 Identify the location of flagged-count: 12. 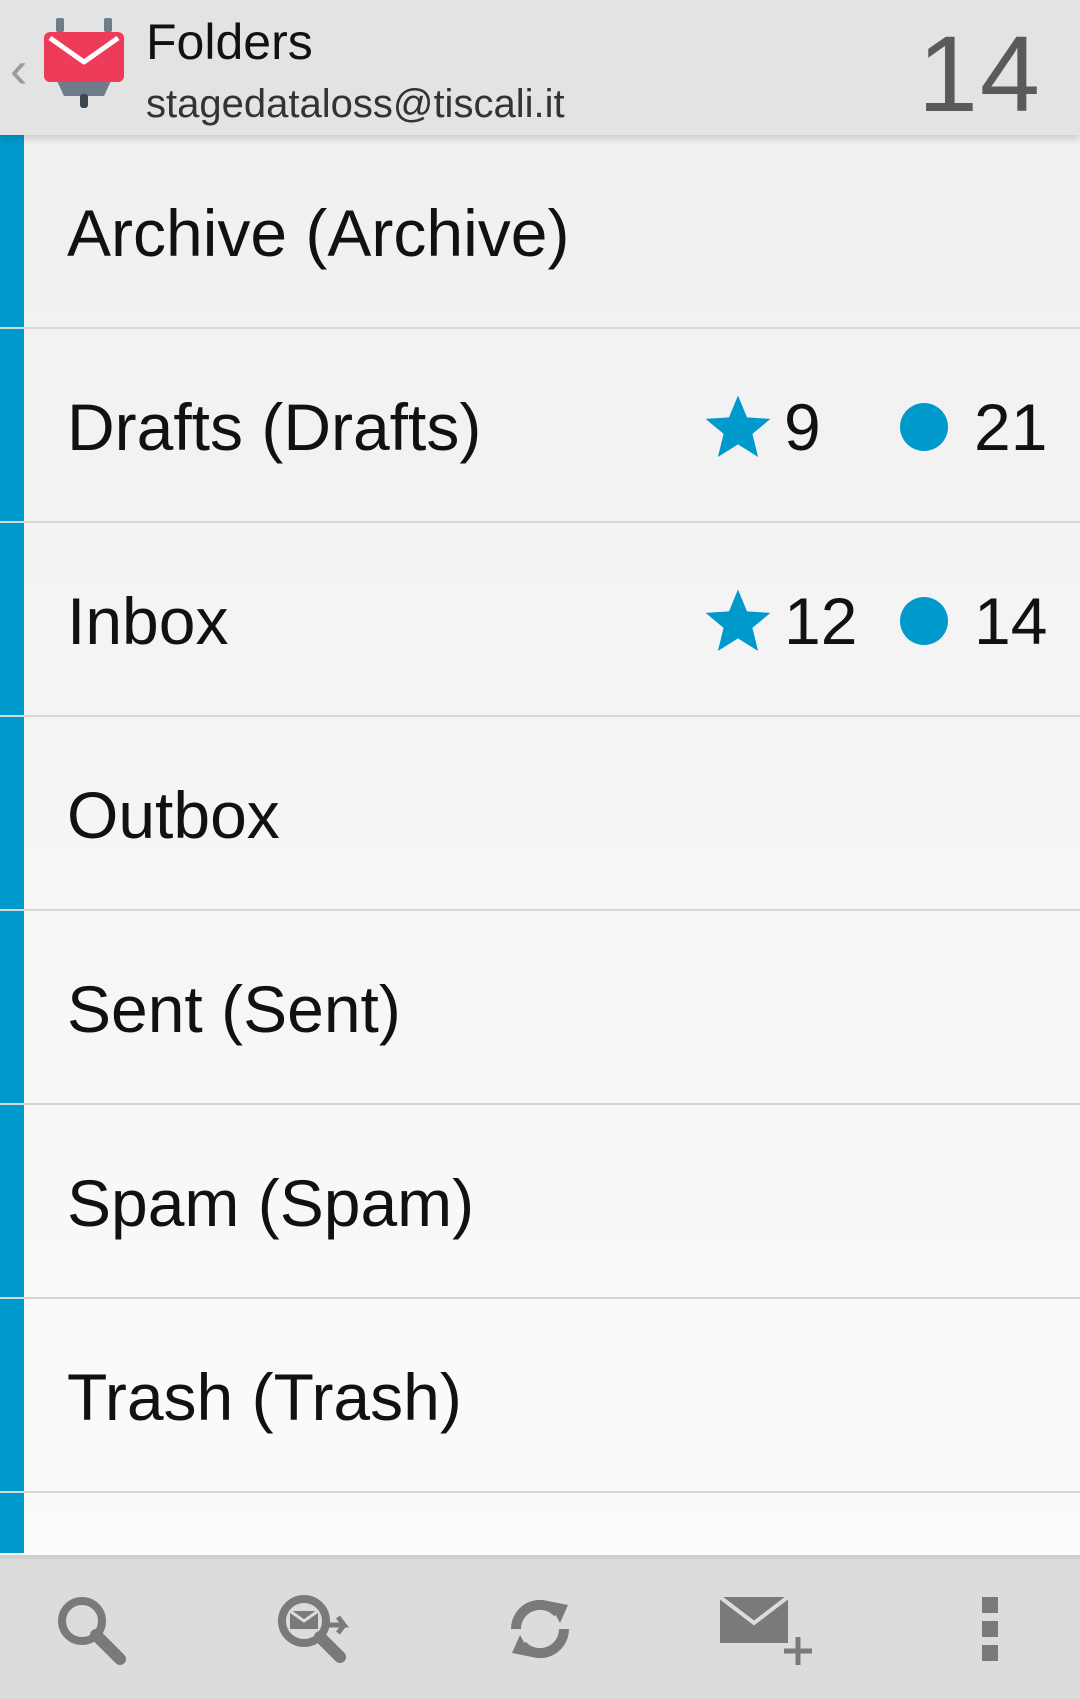
(821, 621).